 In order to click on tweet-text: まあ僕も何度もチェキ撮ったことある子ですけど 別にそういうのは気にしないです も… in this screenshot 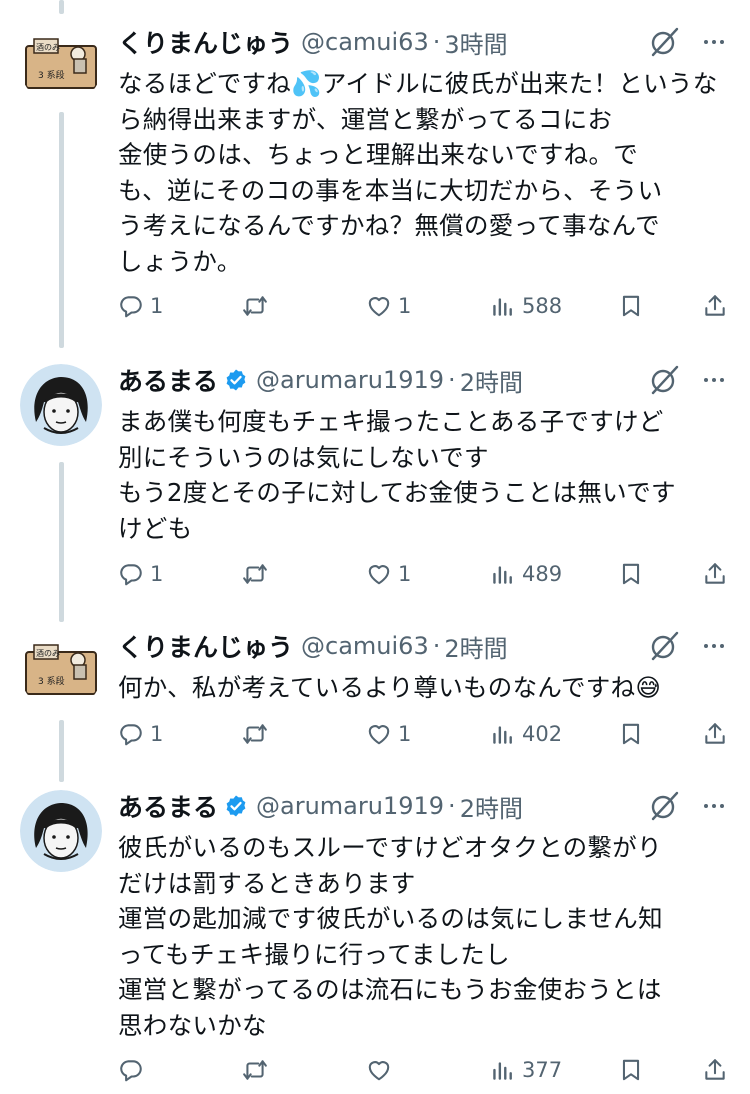, I will do `click(397, 475)`.